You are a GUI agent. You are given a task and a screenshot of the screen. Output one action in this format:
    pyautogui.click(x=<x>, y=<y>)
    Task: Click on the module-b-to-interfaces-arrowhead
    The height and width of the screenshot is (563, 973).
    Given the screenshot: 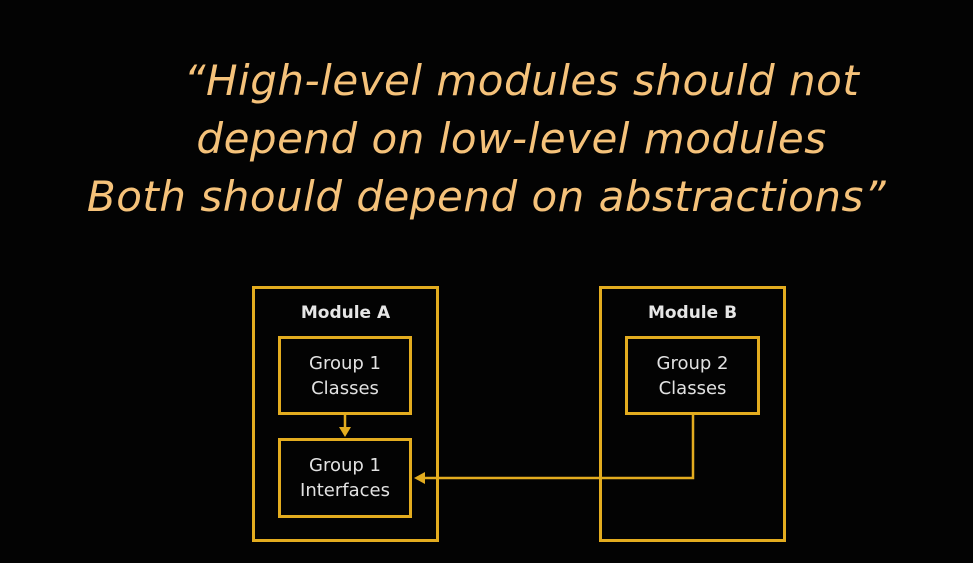 What is the action you would take?
    pyautogui.click(x=419, y=478)
    